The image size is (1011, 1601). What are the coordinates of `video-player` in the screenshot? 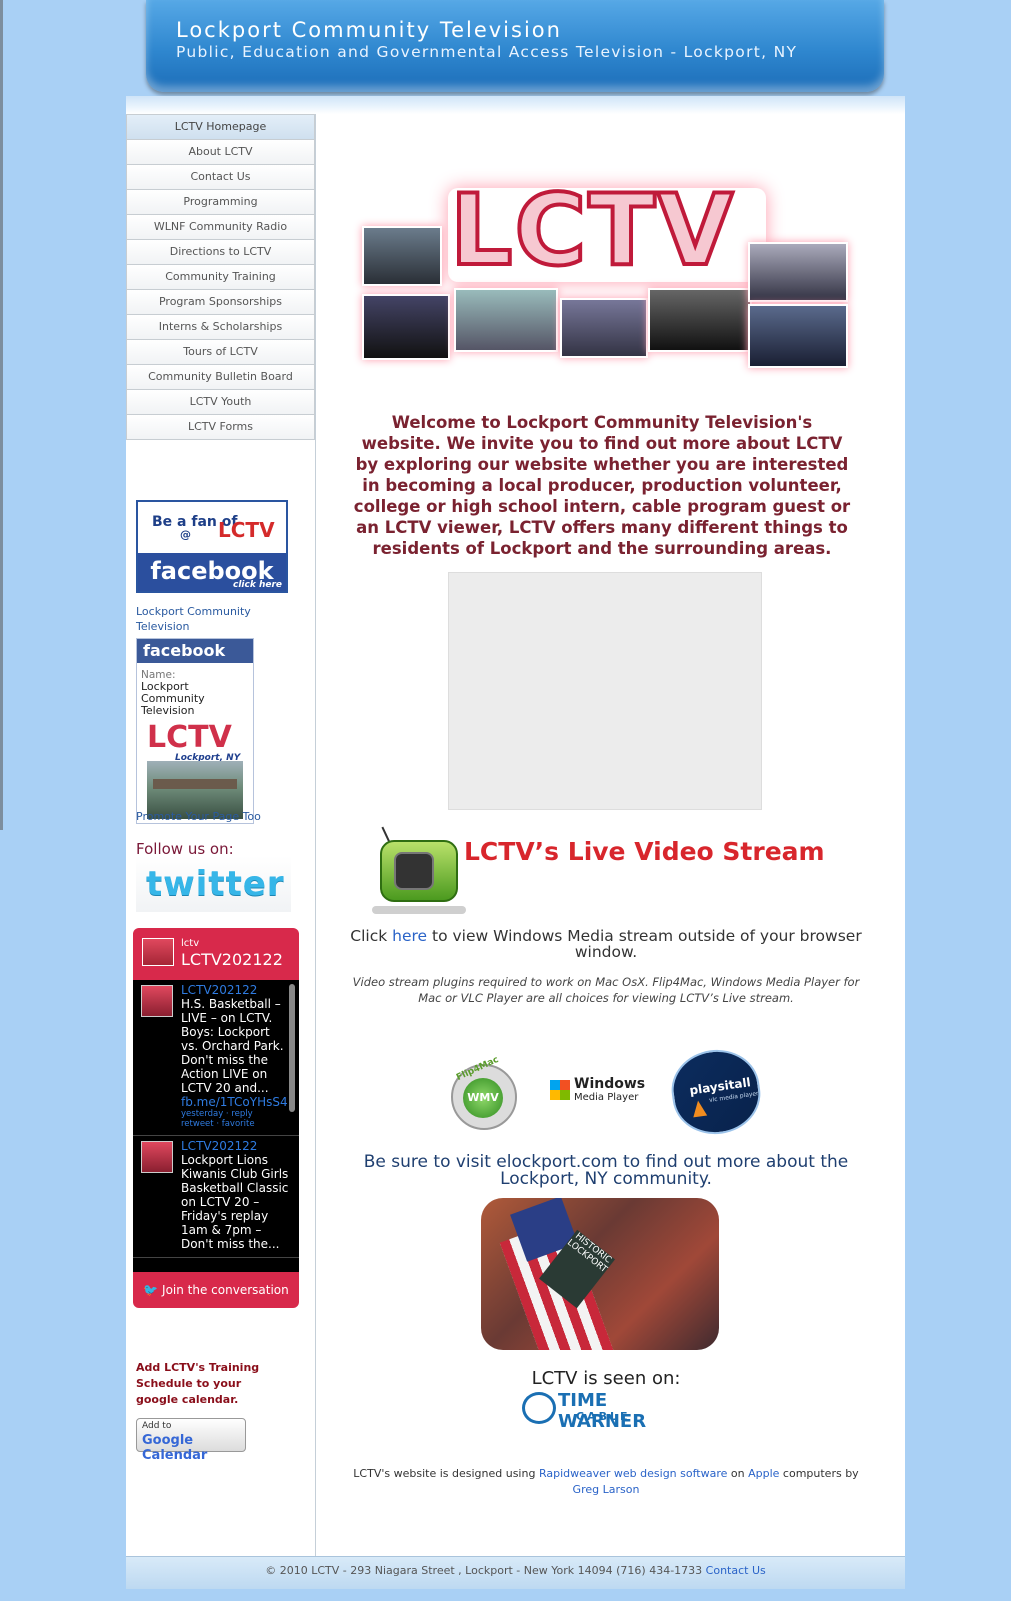 It's located at (605, 691).